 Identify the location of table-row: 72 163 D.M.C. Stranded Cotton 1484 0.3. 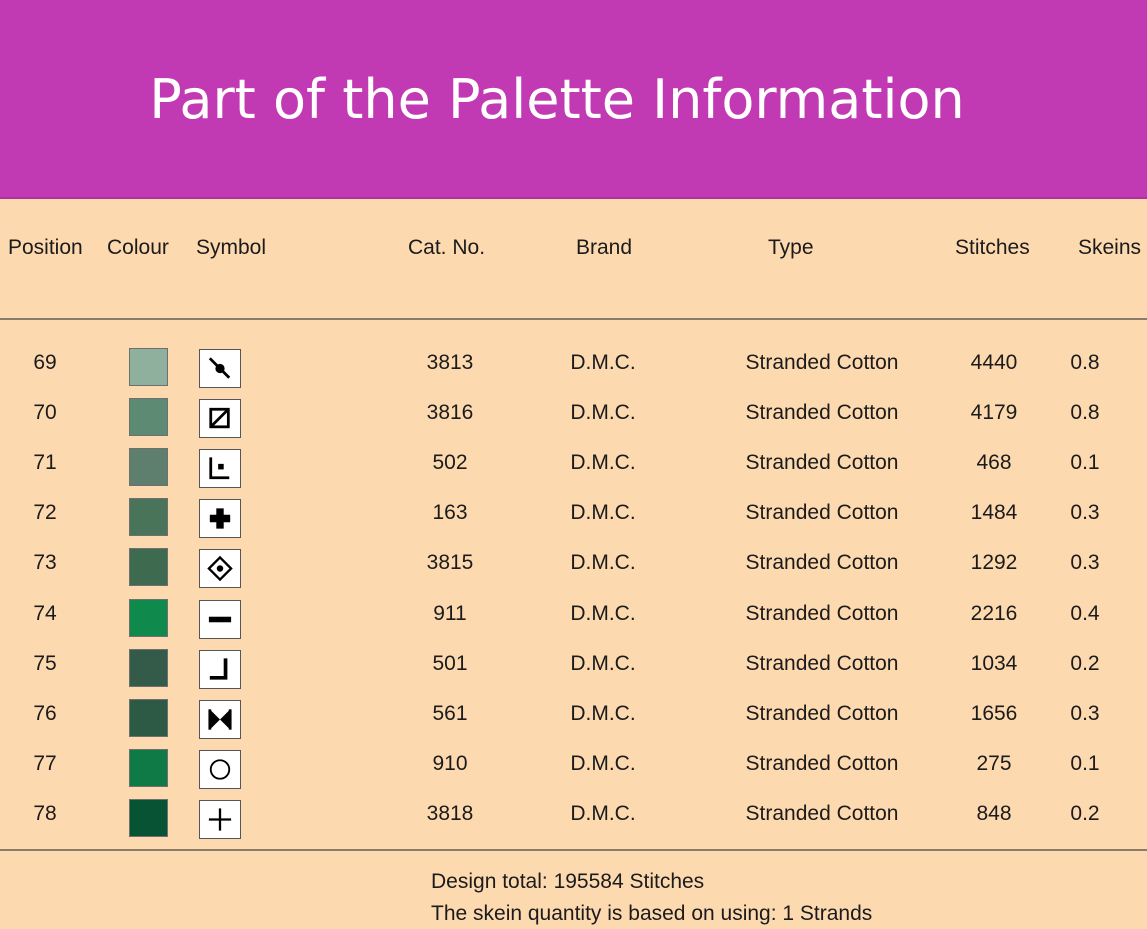
(573, 523).